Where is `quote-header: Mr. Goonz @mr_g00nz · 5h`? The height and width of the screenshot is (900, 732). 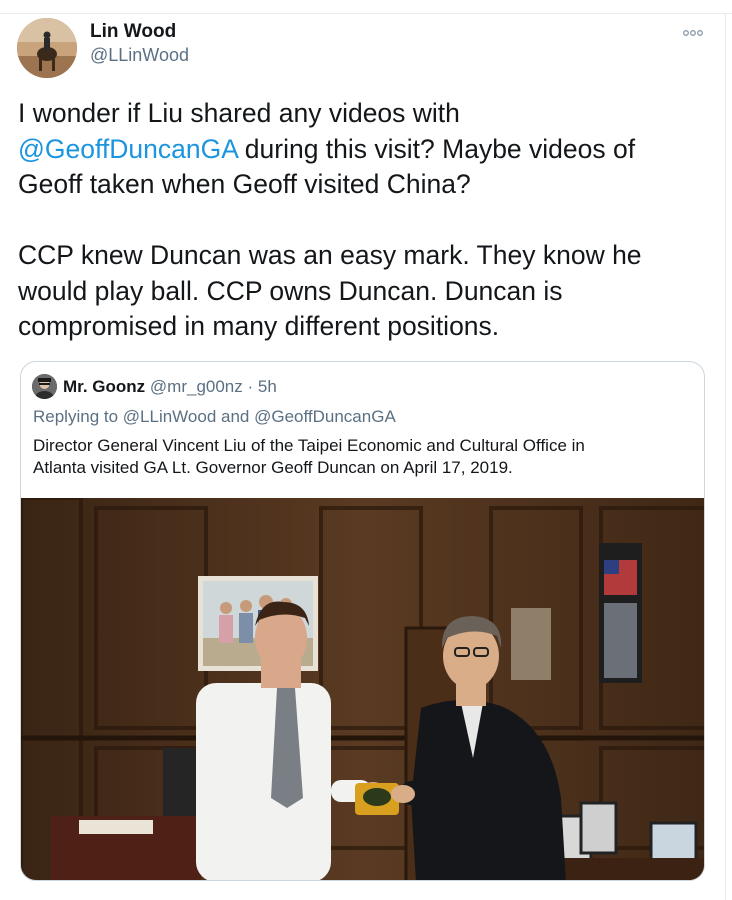 quote-header: Mr. Goonz @mr_g00nz · 5h is located at coordinates (170, 387).